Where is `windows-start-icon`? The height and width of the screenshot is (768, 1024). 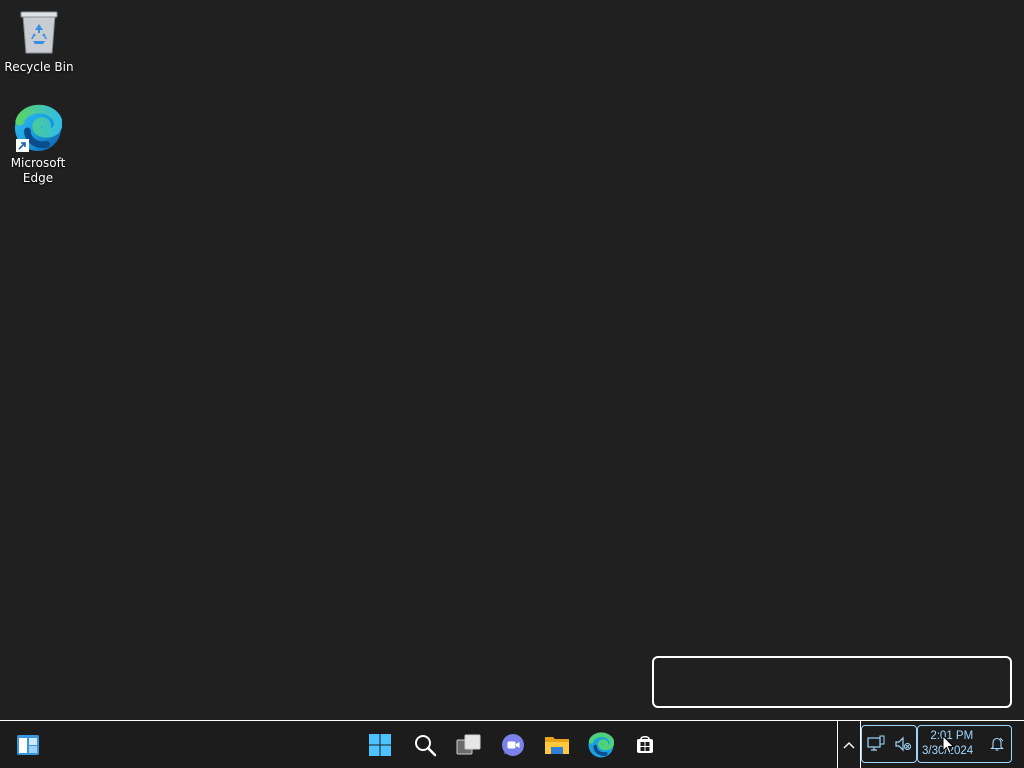 windows-start-icon is located at coordinates (380, 745).